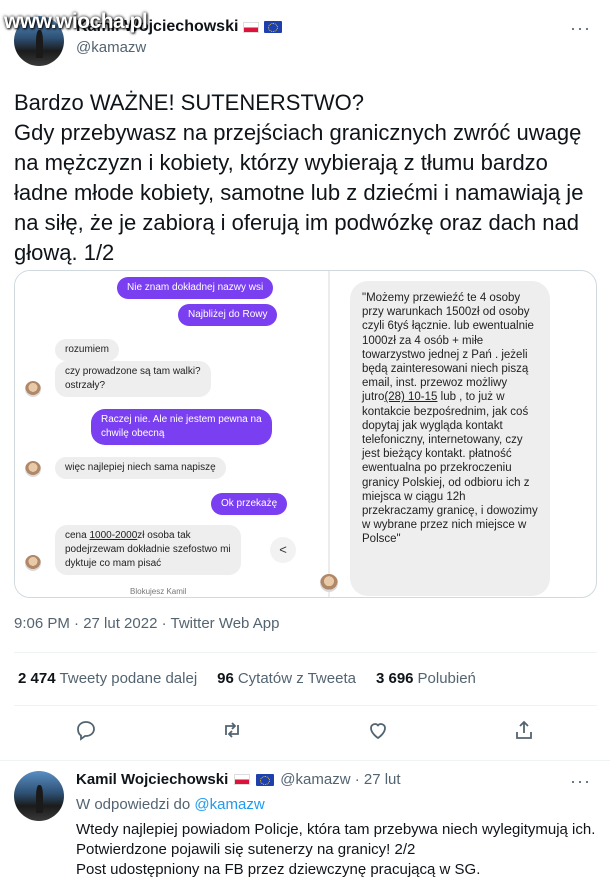 The image size is (610, 891). I want to click on quotes-stat: 96 Cytatów z Tweeta, so click(286, 678).